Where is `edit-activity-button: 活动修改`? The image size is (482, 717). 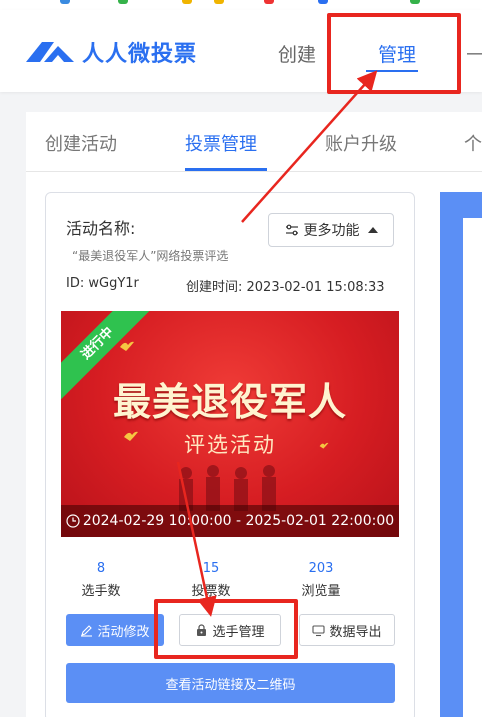
edit-activity-button: 活动修改 is located at coordinates (115, 630).